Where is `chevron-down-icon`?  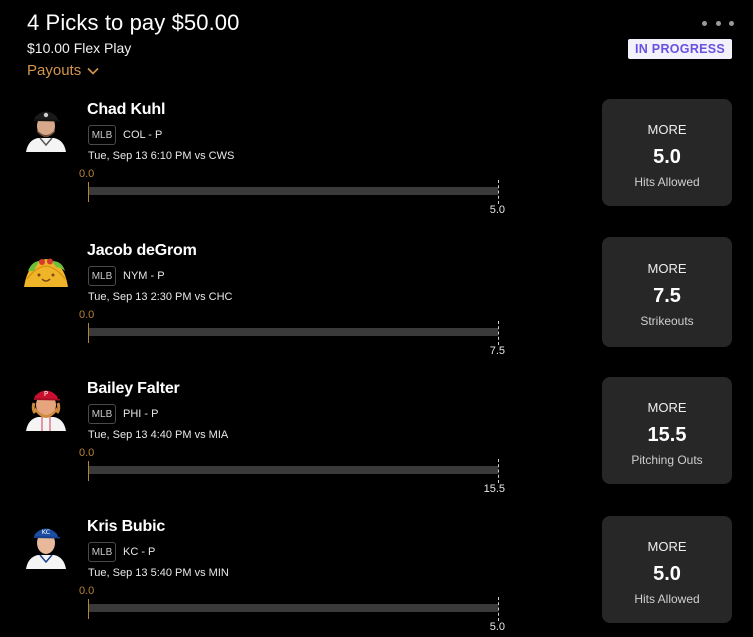
chevron-down-icon is located at coordinates (93, 71).